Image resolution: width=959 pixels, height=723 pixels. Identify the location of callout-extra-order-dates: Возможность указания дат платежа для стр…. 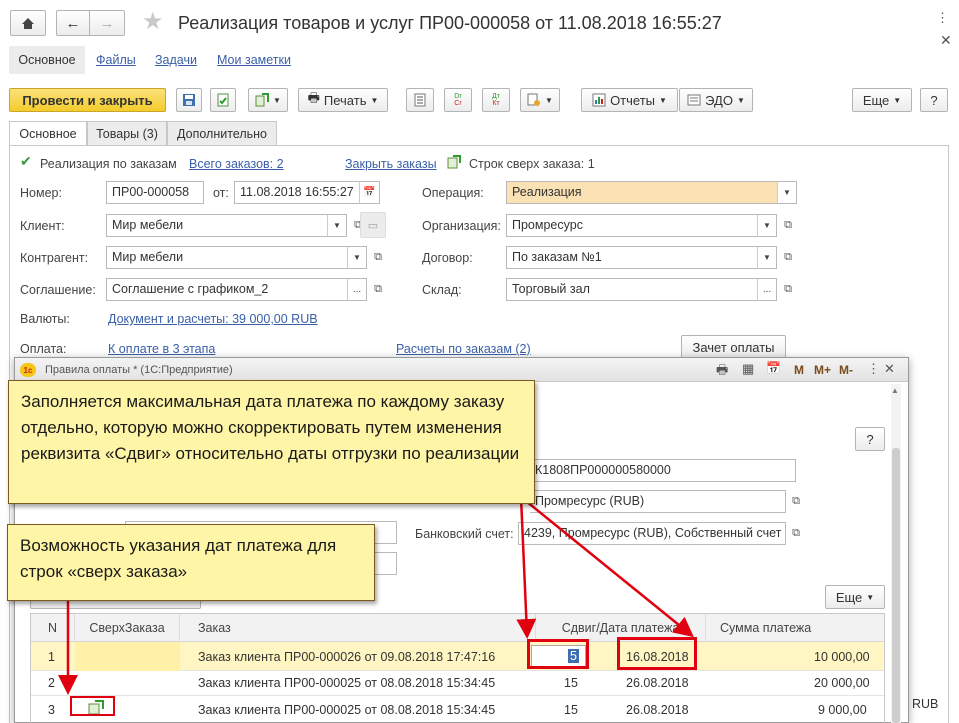
(191, 562).